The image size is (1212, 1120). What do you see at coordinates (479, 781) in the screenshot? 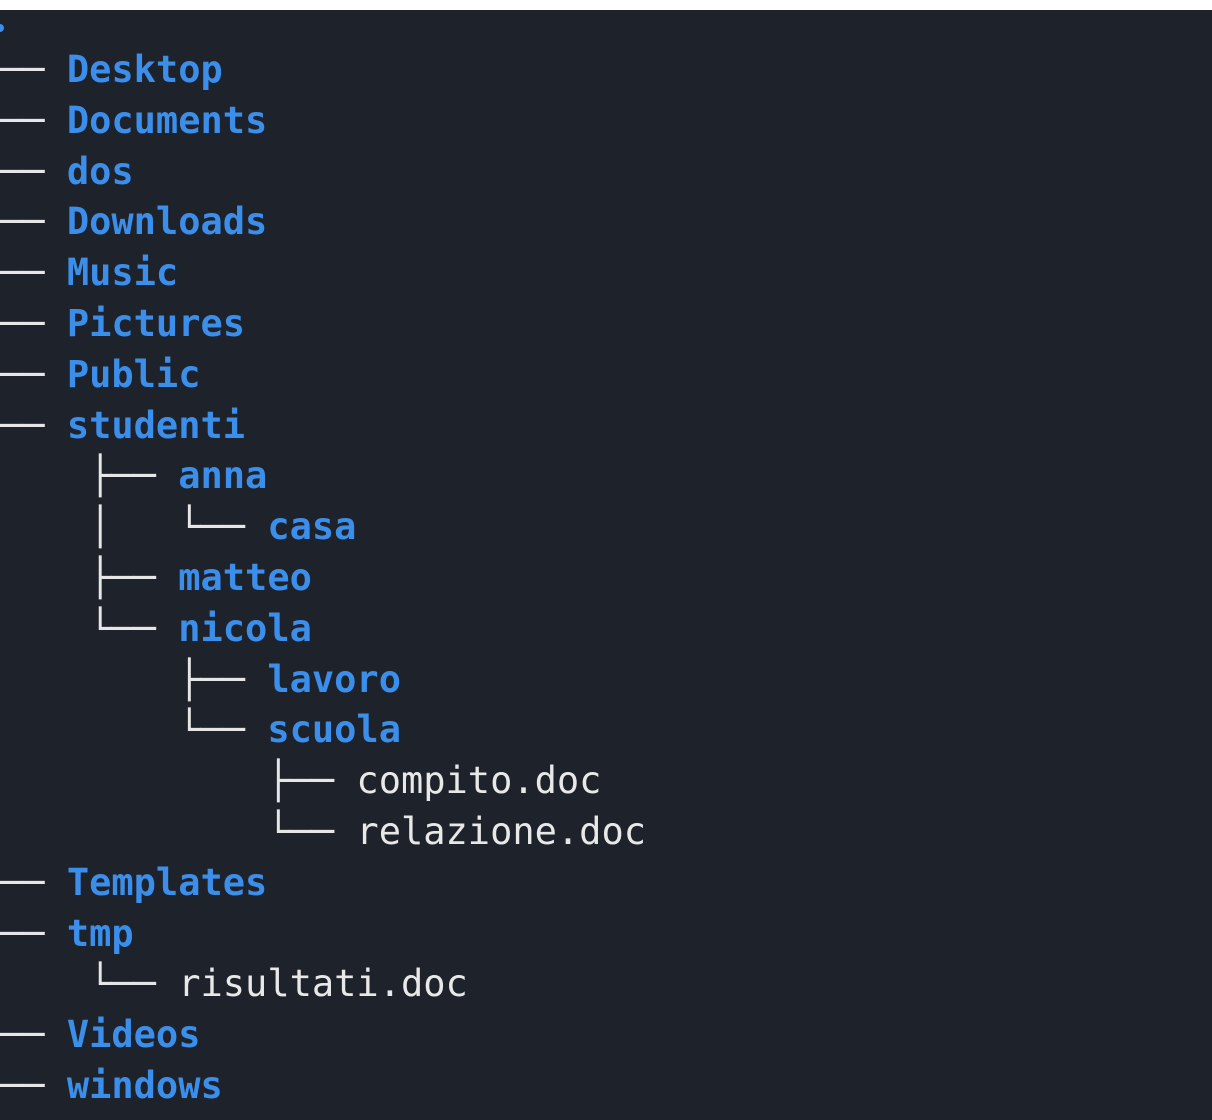
I see `file-name: compito.doc` at bounding box center [479, 781].